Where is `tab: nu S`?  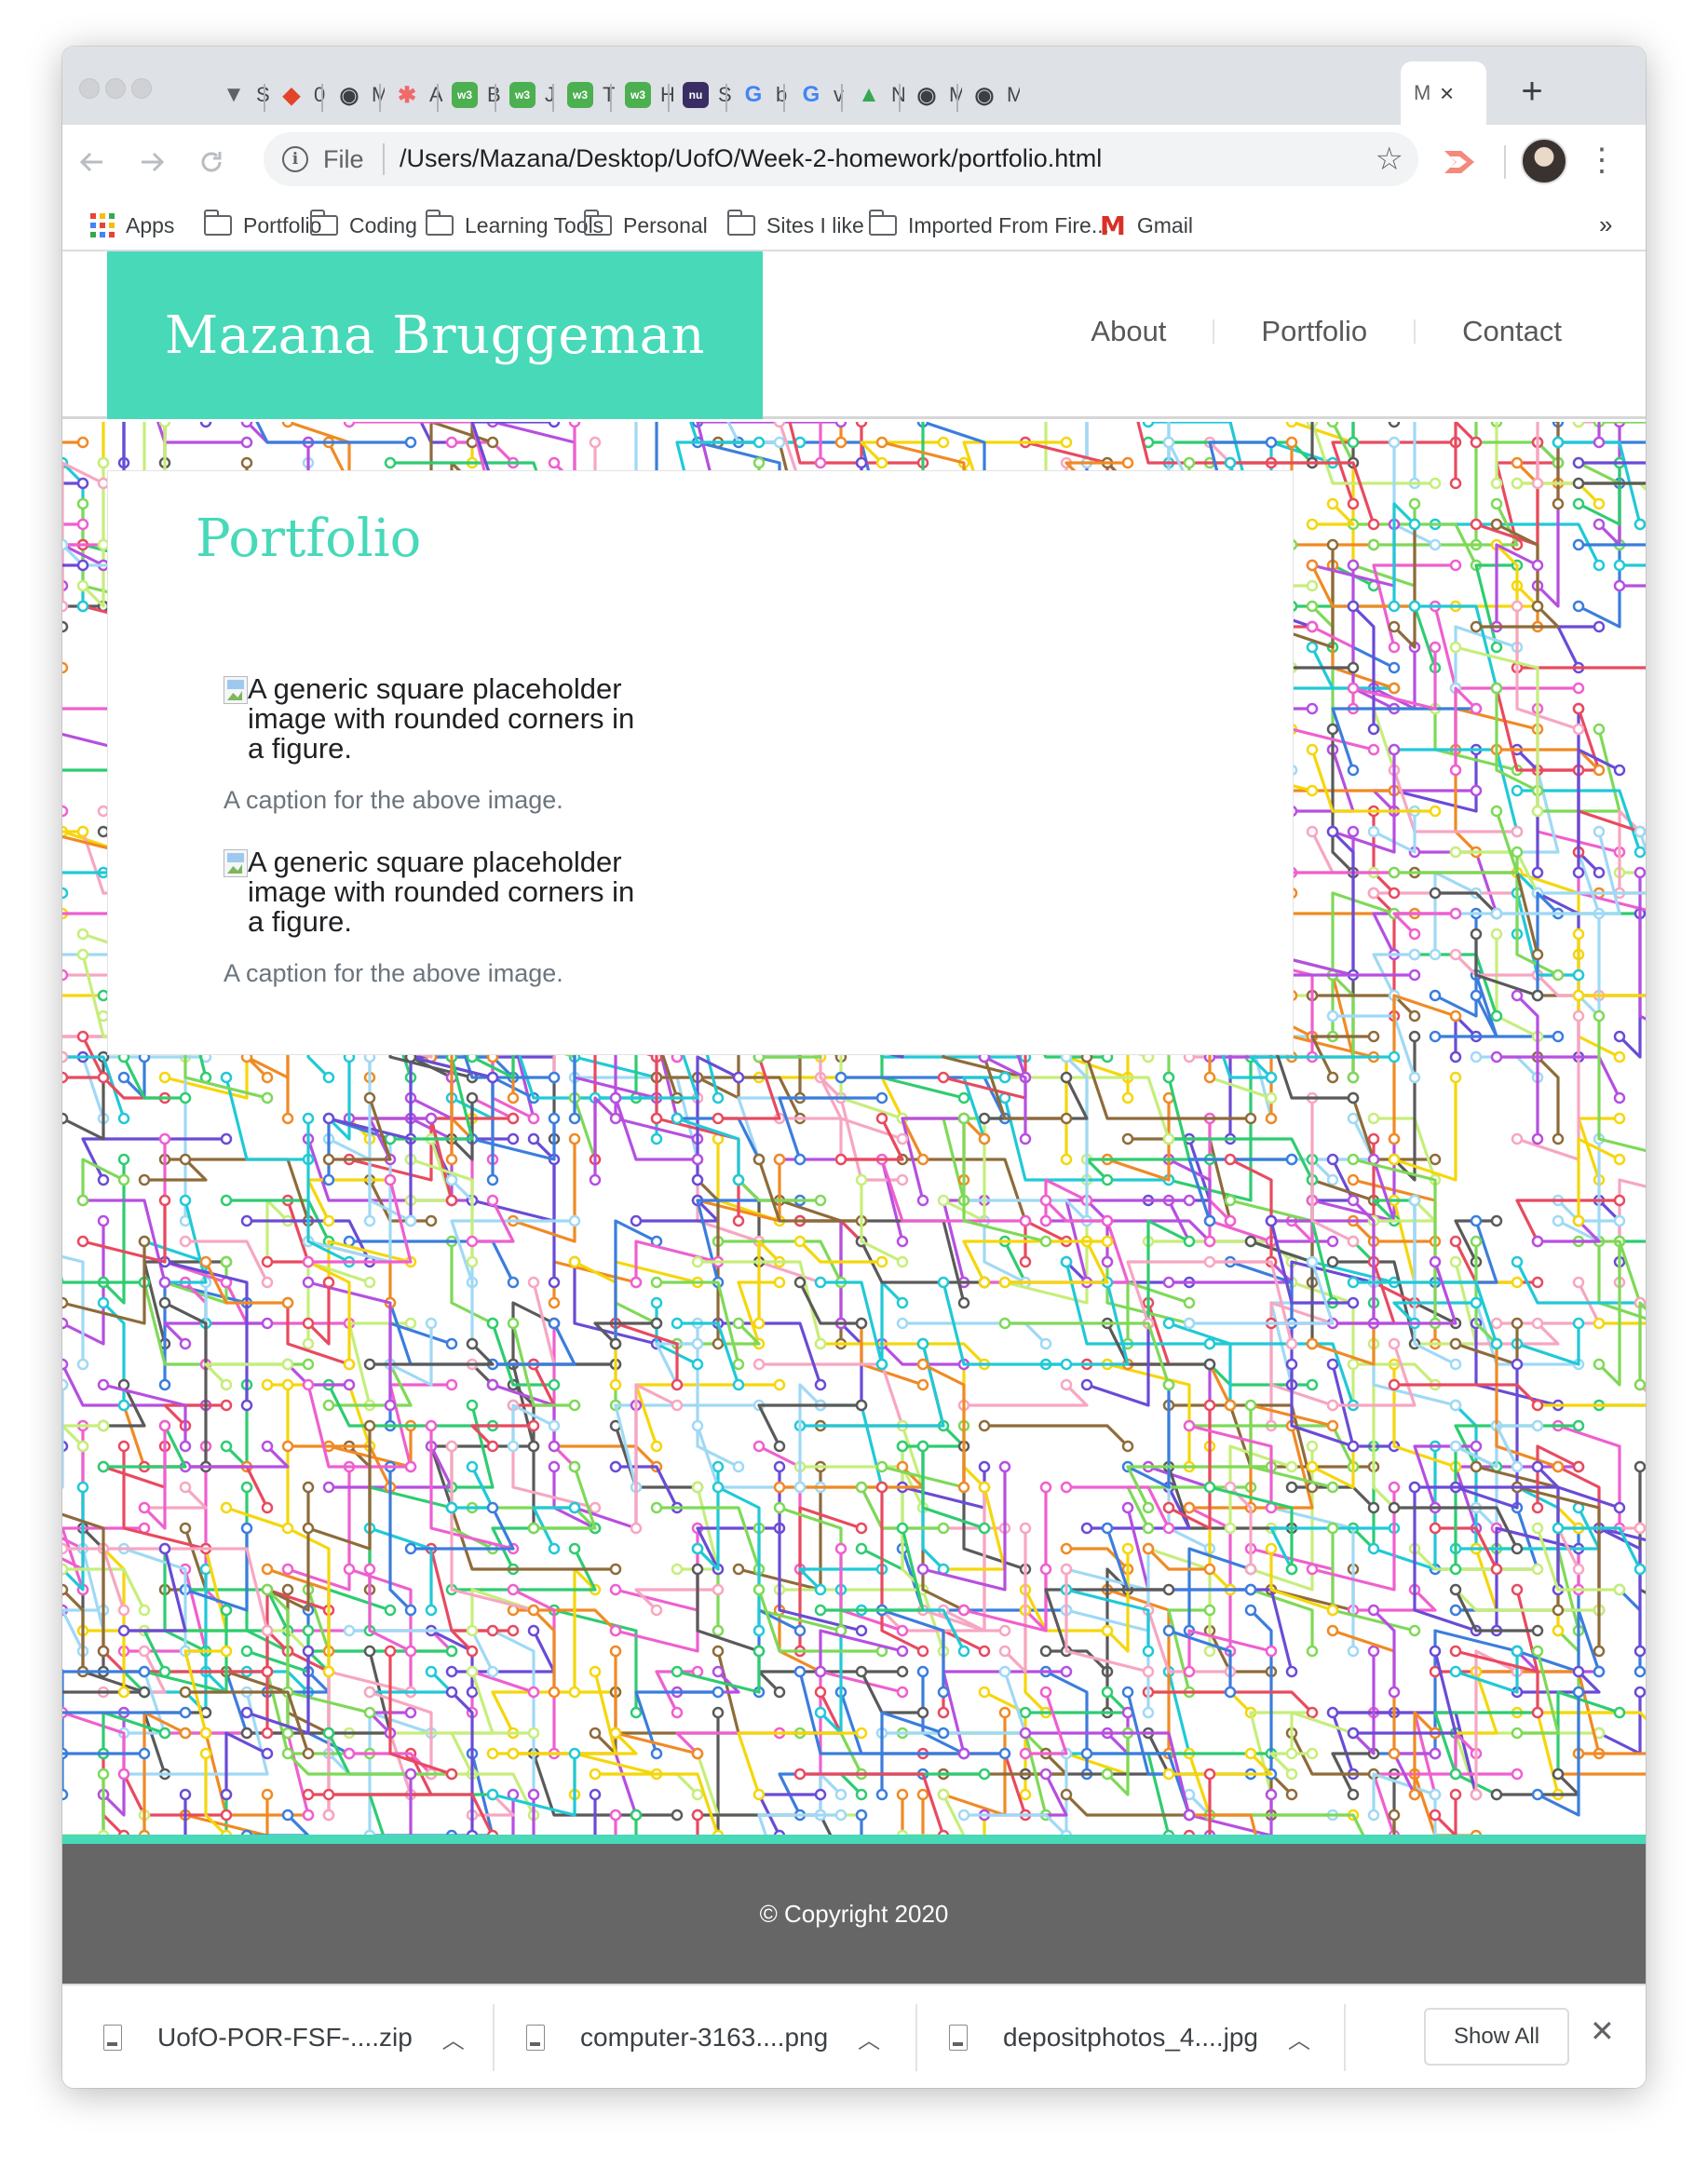
tab: nu S is located at coordinates (700, 95).